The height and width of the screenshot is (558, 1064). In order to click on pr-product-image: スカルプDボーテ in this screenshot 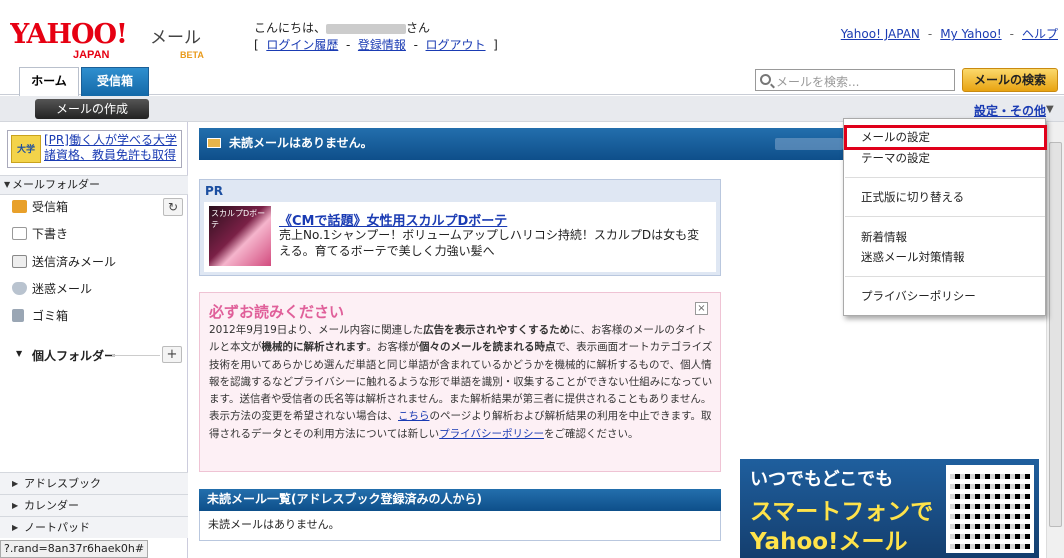, I will do `click(240, 236)`.